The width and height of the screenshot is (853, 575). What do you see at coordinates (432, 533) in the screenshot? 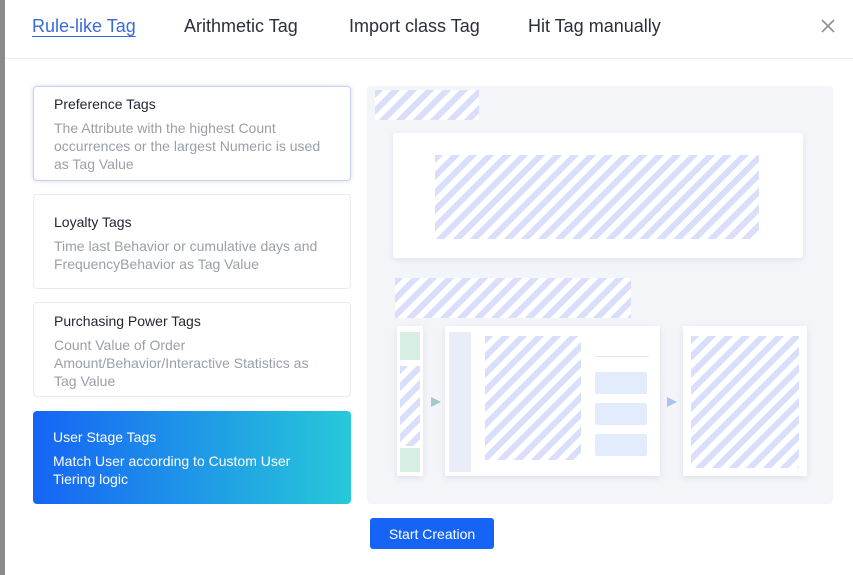
I see `start-creation-button: Start Creation` at bounding box center [432, 533].